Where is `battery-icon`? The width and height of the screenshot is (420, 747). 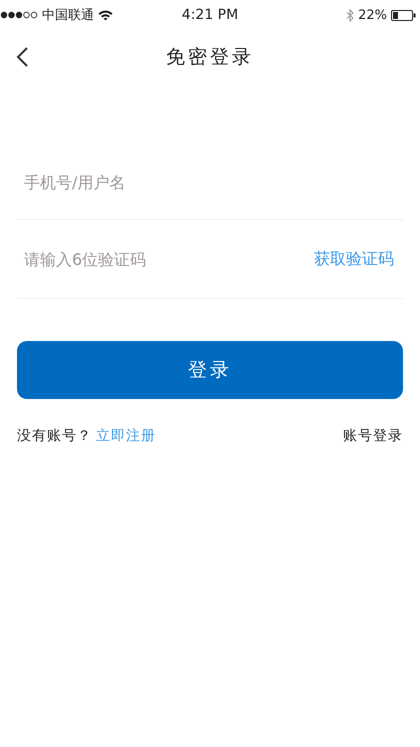
battery-icon is located at coordinates (403, 15).